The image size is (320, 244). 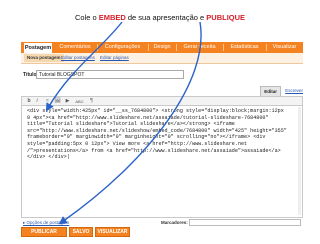 What do you see at coordinates (67, 101) in the screenshot?
I see `video-icon: ▶` at bounding box center [67, 101].